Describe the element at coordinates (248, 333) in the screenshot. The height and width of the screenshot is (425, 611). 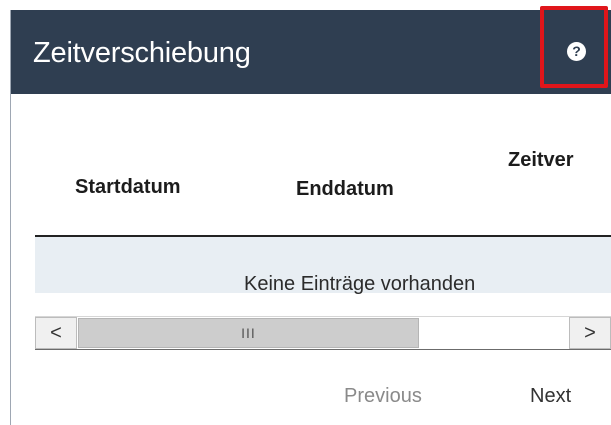
I see `scrollbar-thumb: III` at that location.